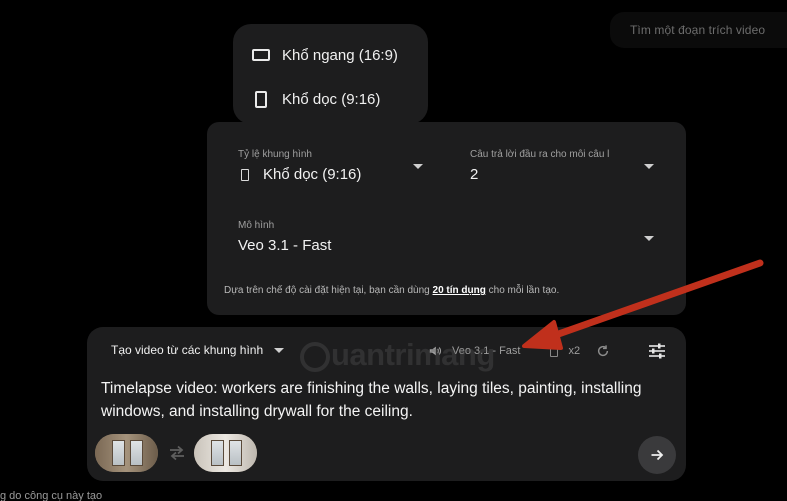 The image size is (787, 501). Describe the element at coordinates (657, 351) in the screenshot. I see `settings-sliders-icon` at that location.